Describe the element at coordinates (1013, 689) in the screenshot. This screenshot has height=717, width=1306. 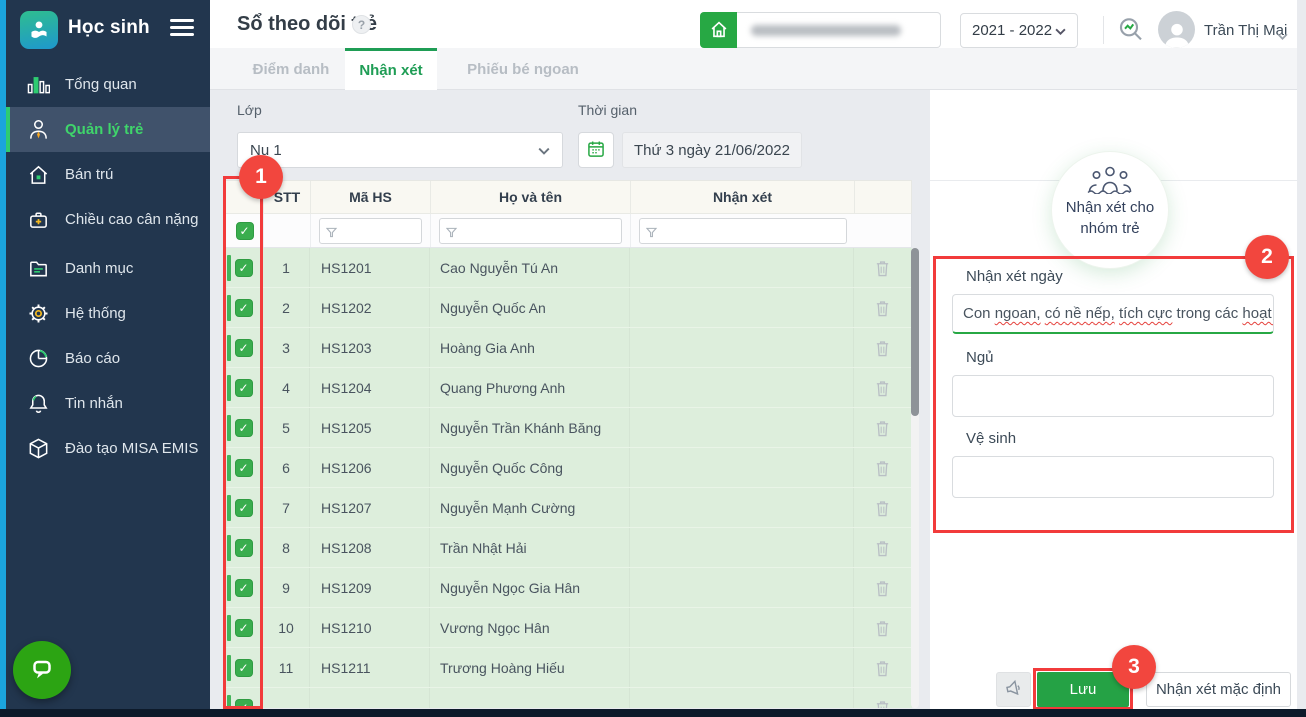
I see `announce-button` at that location.